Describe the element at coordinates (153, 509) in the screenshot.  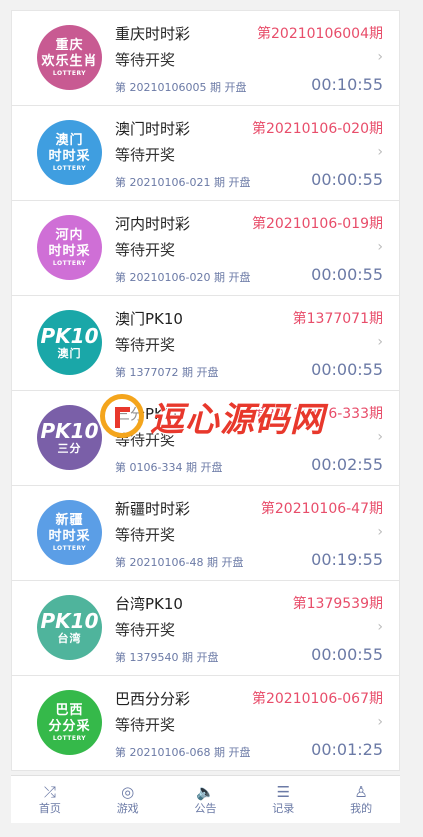
I see `lottery-name: 新疆时时彩` at that location.